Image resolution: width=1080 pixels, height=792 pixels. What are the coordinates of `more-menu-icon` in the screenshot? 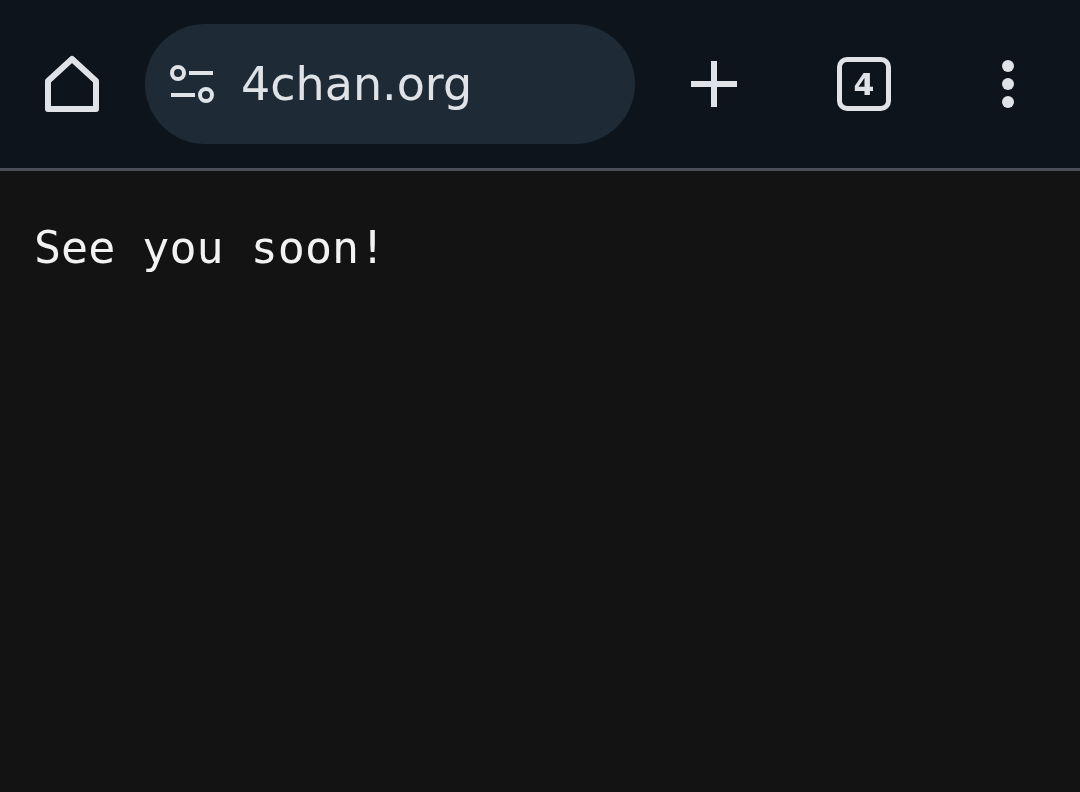 It's located at (1008, 84).